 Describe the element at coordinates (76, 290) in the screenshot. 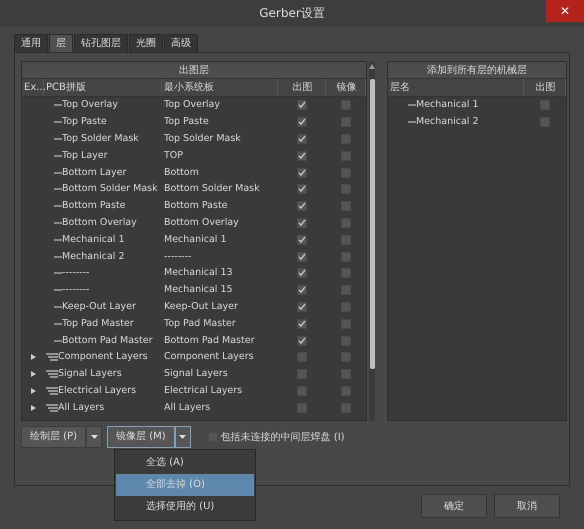

I see `layer-name: --------` at that location.